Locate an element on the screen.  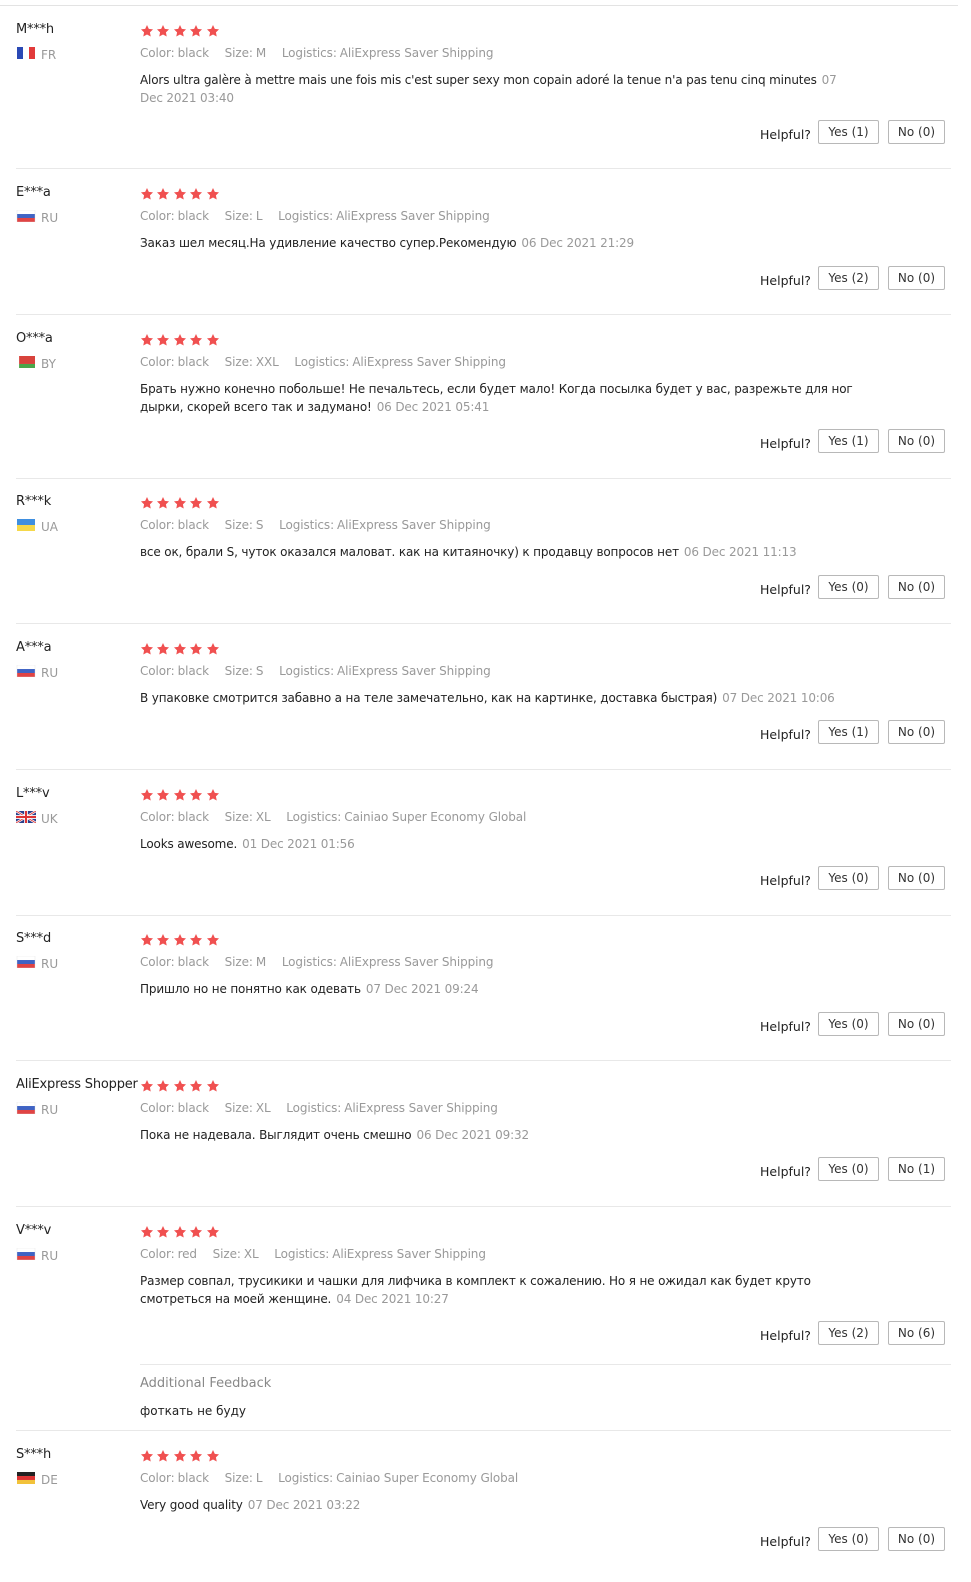
size-value: L is located at coordinates (259, 216).